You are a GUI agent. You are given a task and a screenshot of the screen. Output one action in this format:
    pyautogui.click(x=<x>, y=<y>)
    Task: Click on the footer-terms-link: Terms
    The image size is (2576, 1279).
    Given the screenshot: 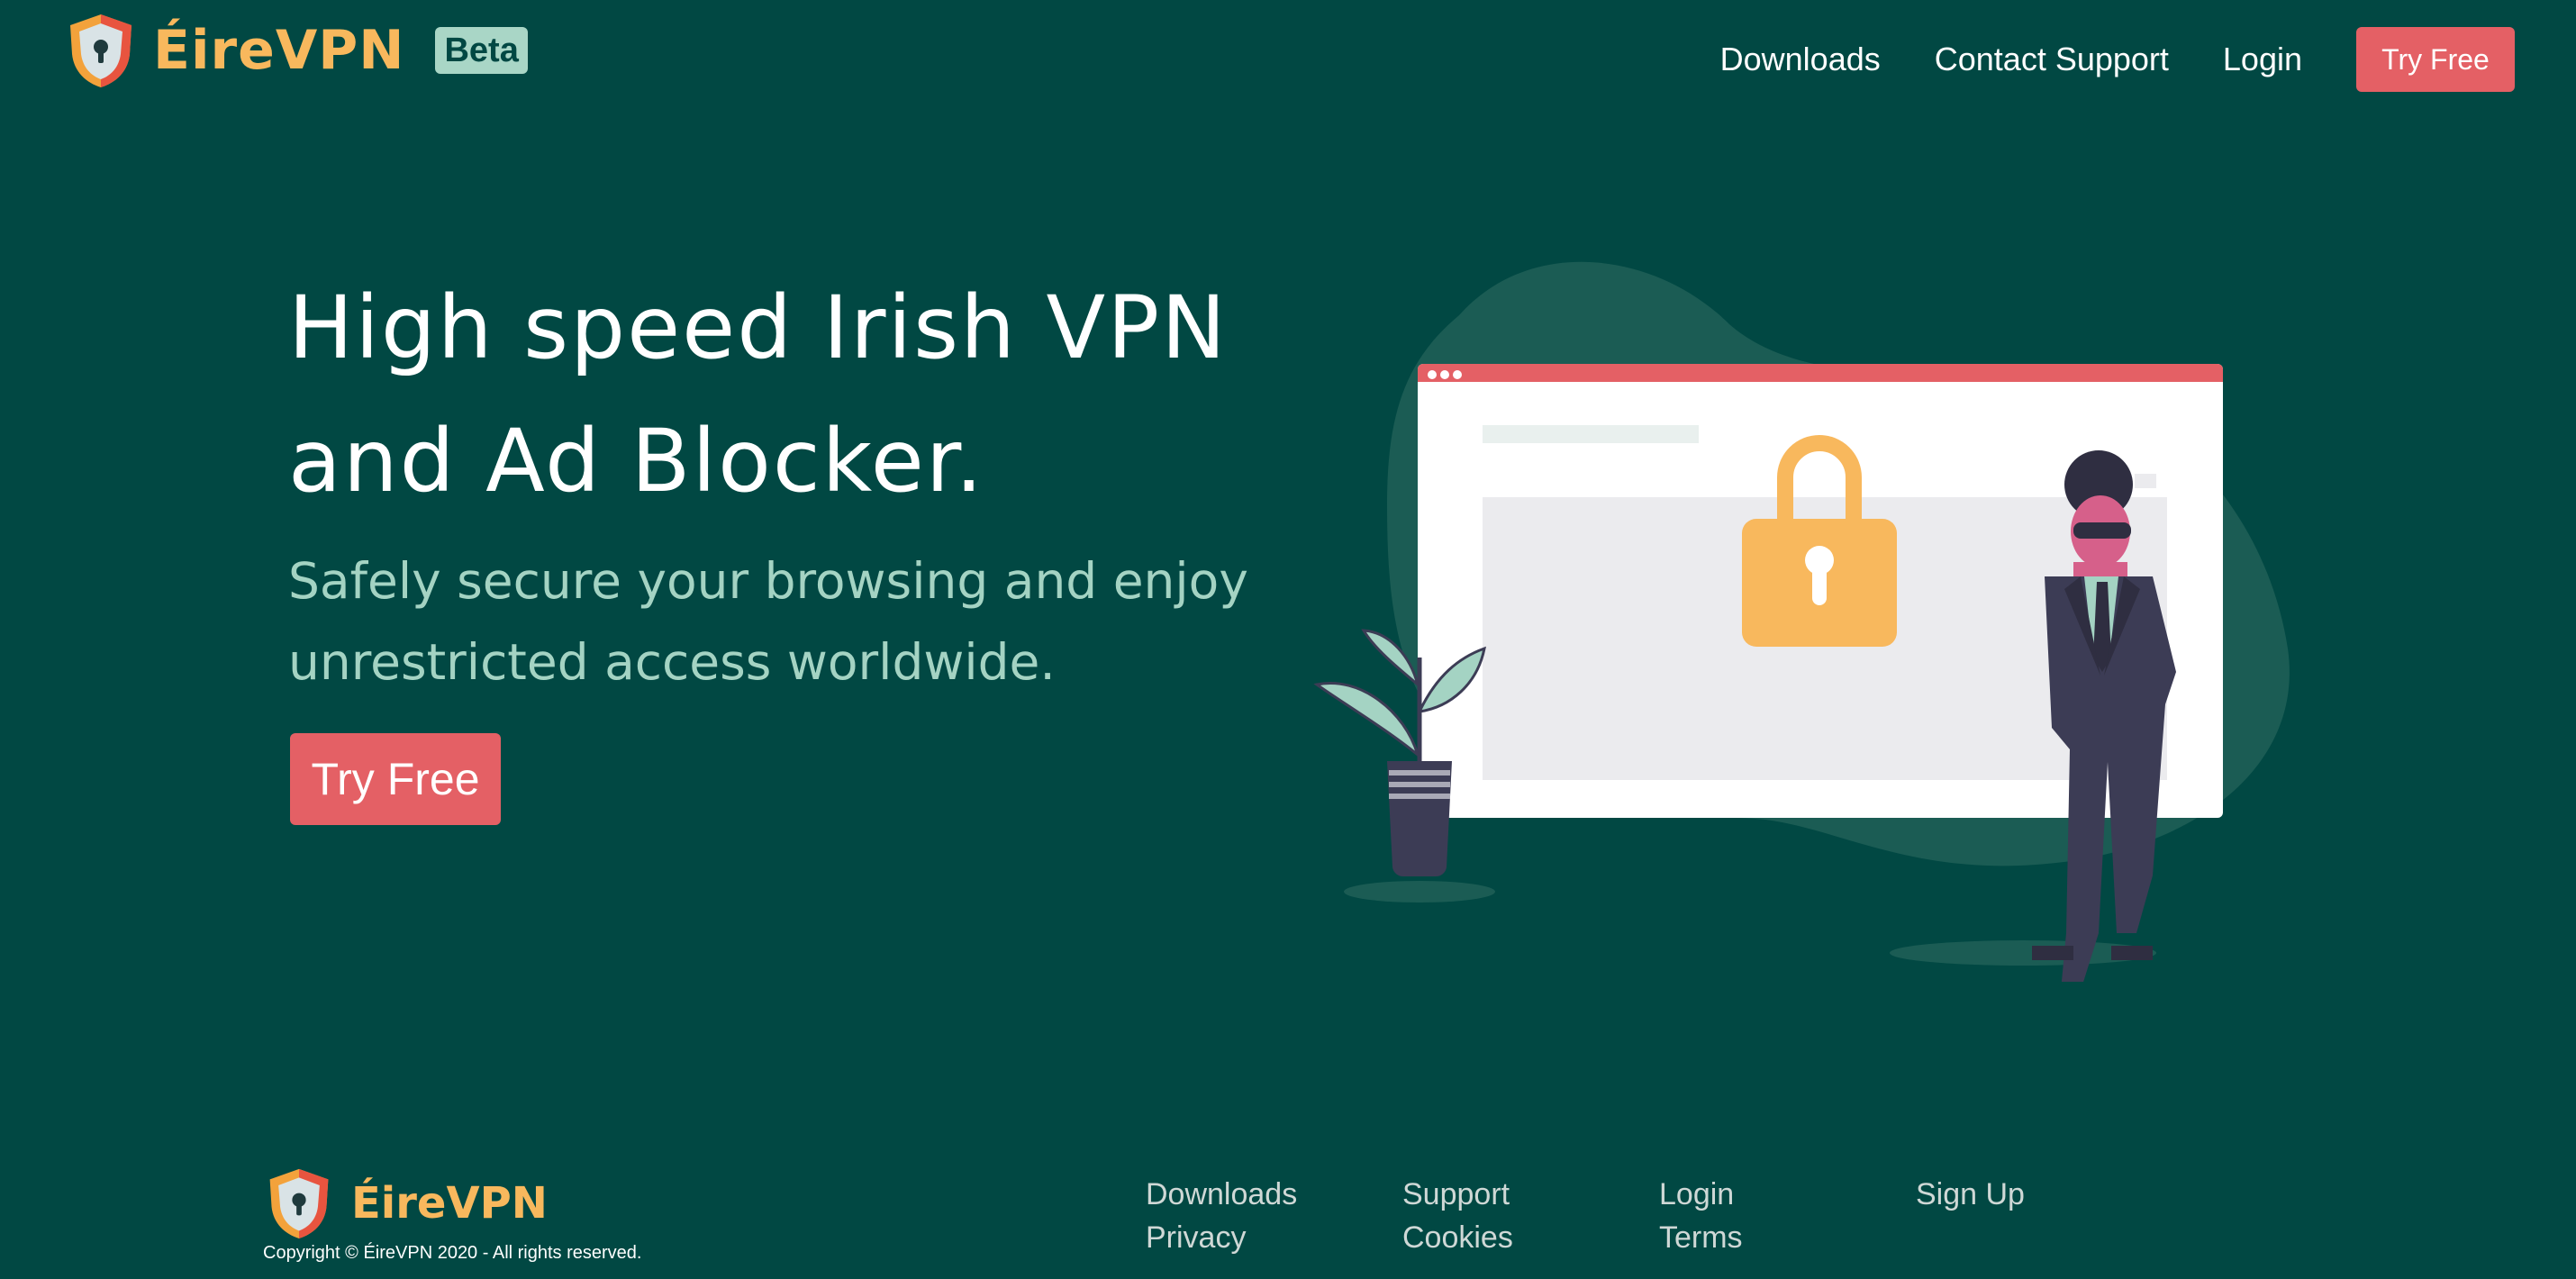 What is the action you would take?
    pyautogui.click(x=1701, y=1237)
    